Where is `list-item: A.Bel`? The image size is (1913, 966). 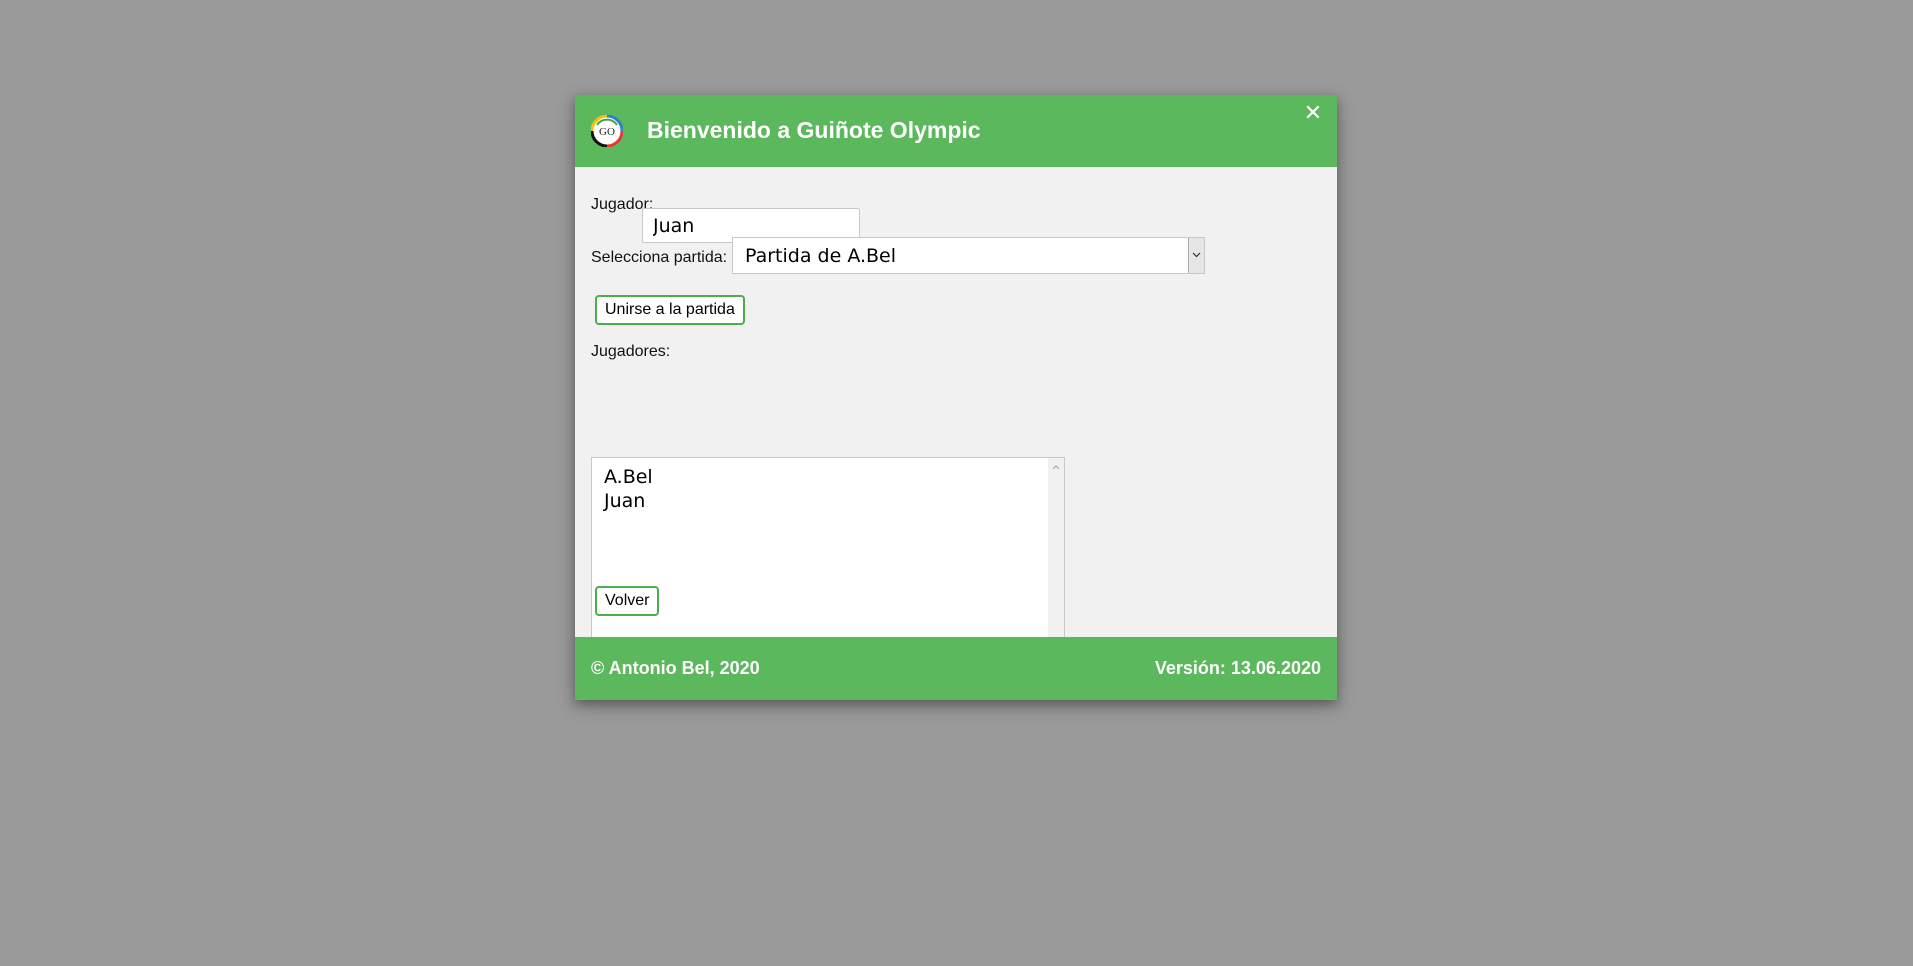
list-item: A.Bel is located at coordinates (628, 477).